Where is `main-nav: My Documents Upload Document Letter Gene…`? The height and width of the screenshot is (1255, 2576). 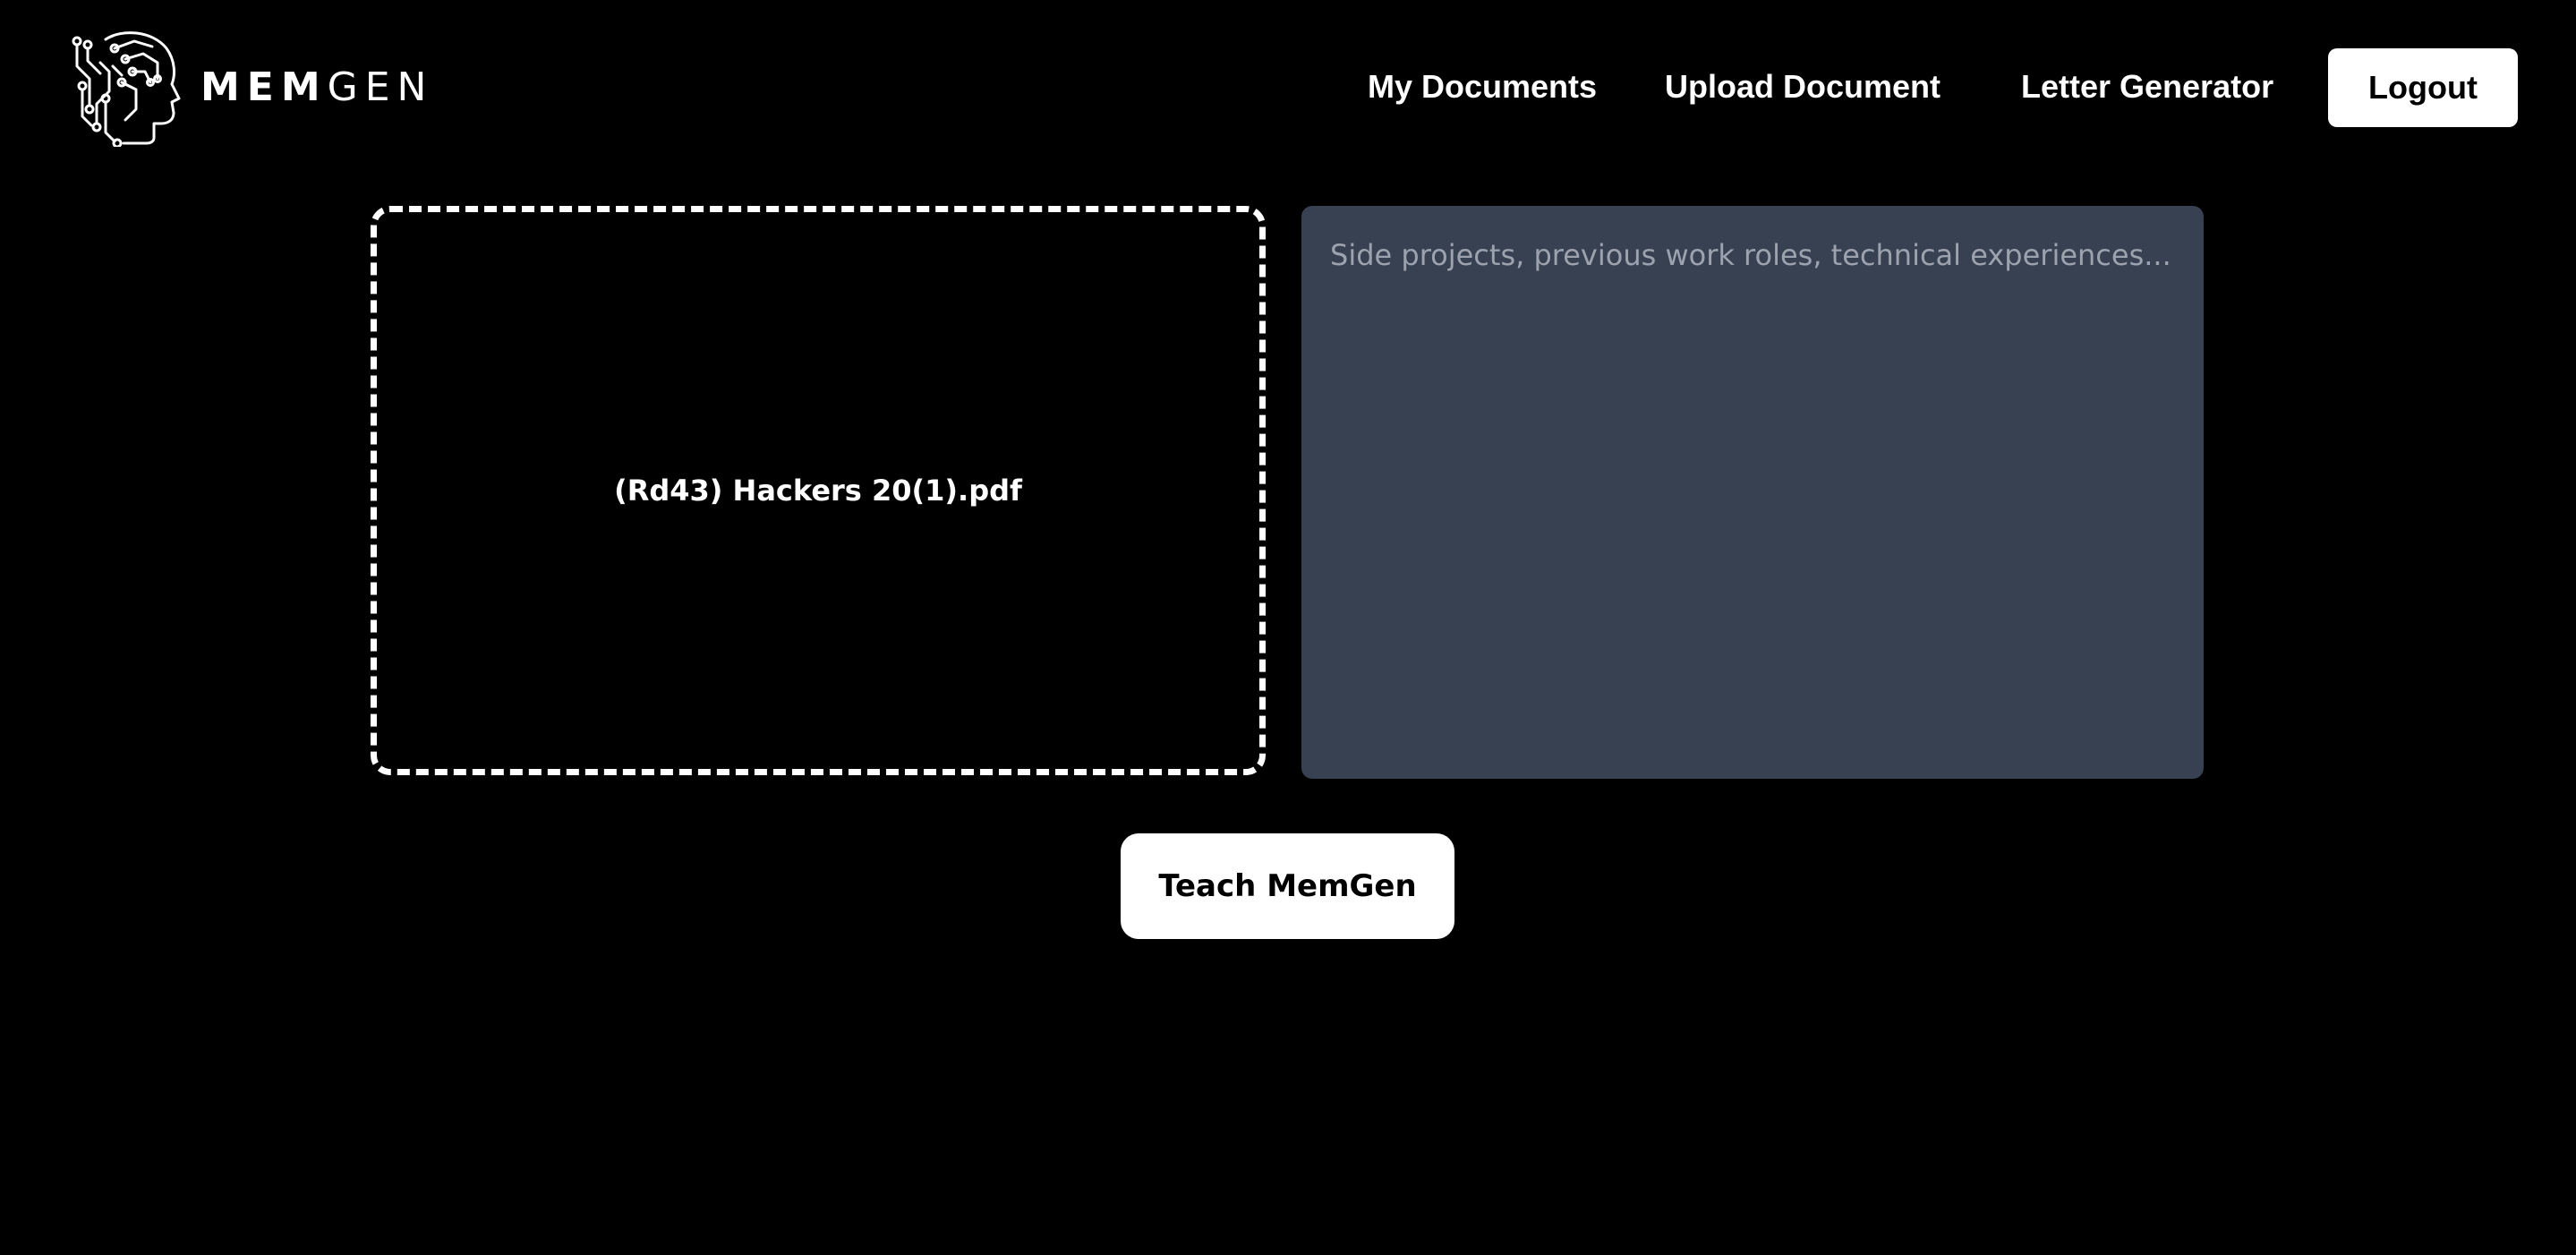
main-nav: My Documents Upload Document Letter Gene… is located at coordinates (1288, 88).